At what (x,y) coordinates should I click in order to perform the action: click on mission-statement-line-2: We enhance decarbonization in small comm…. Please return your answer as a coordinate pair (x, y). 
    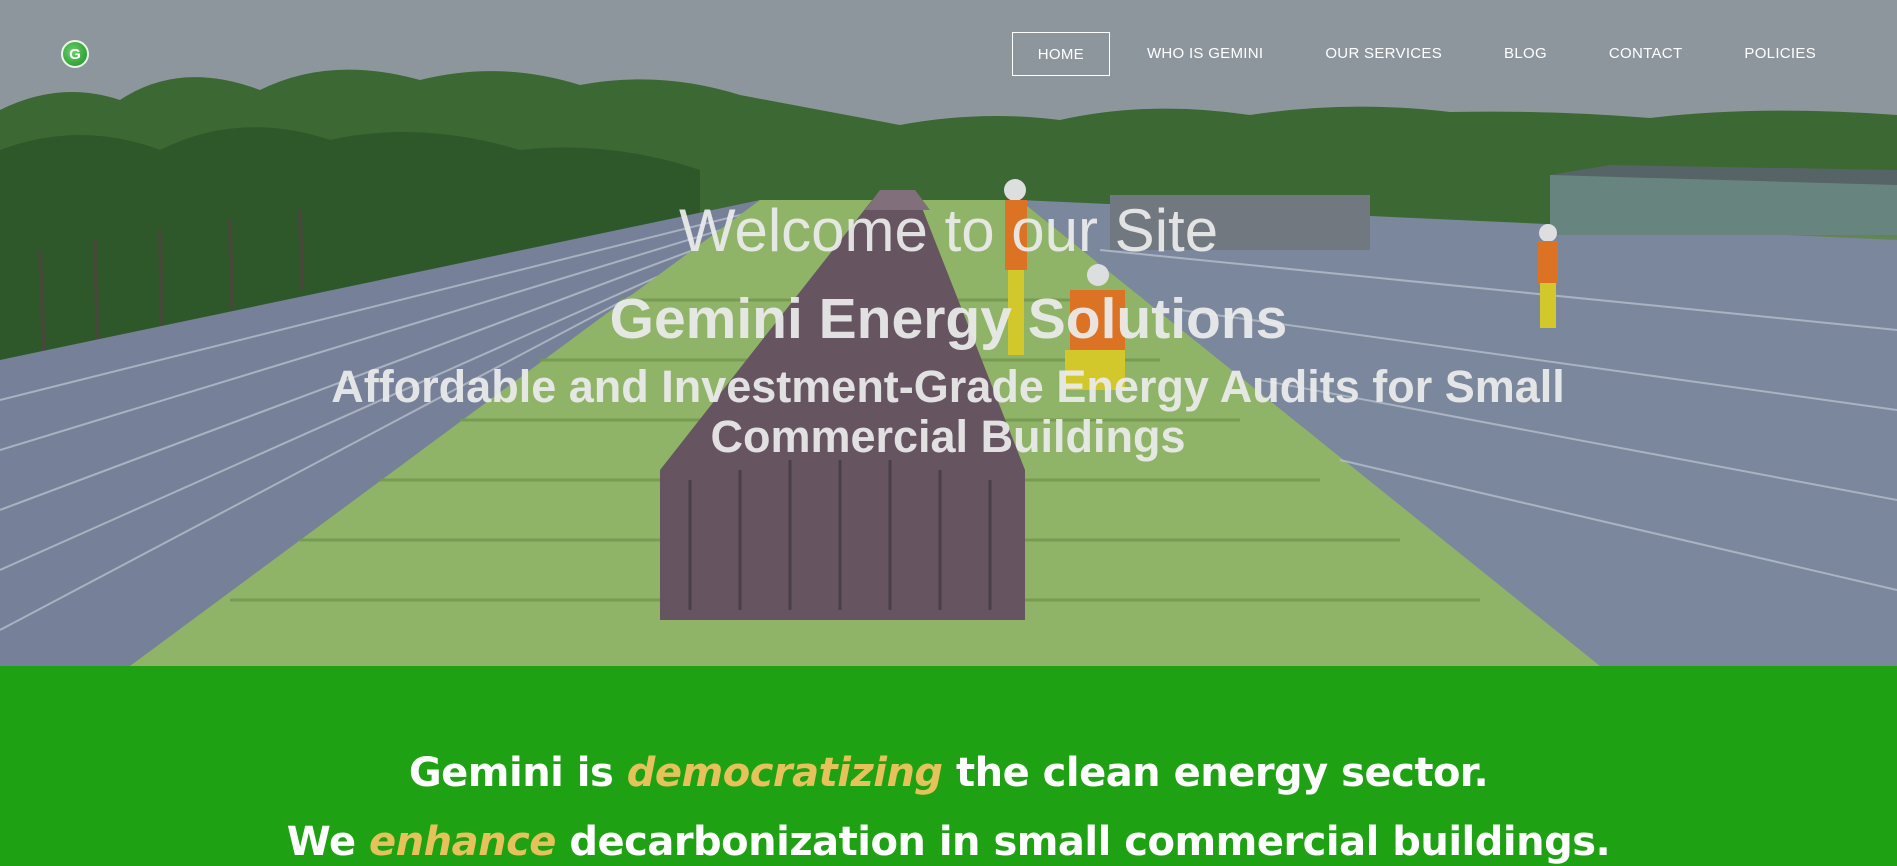
    Looking at the image, I should click on (948, 842).